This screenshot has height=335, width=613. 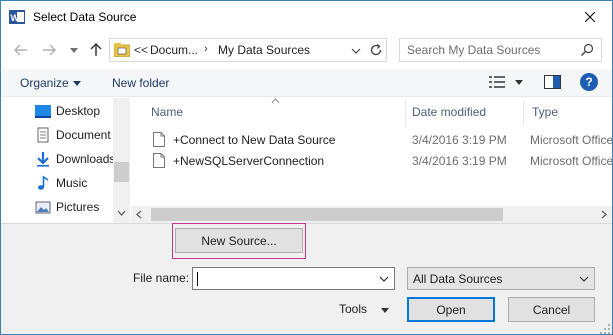 What do you see at coordinates (43, 182) in the screenshot?
I see `music-icon` at bounding box center [43, 182].